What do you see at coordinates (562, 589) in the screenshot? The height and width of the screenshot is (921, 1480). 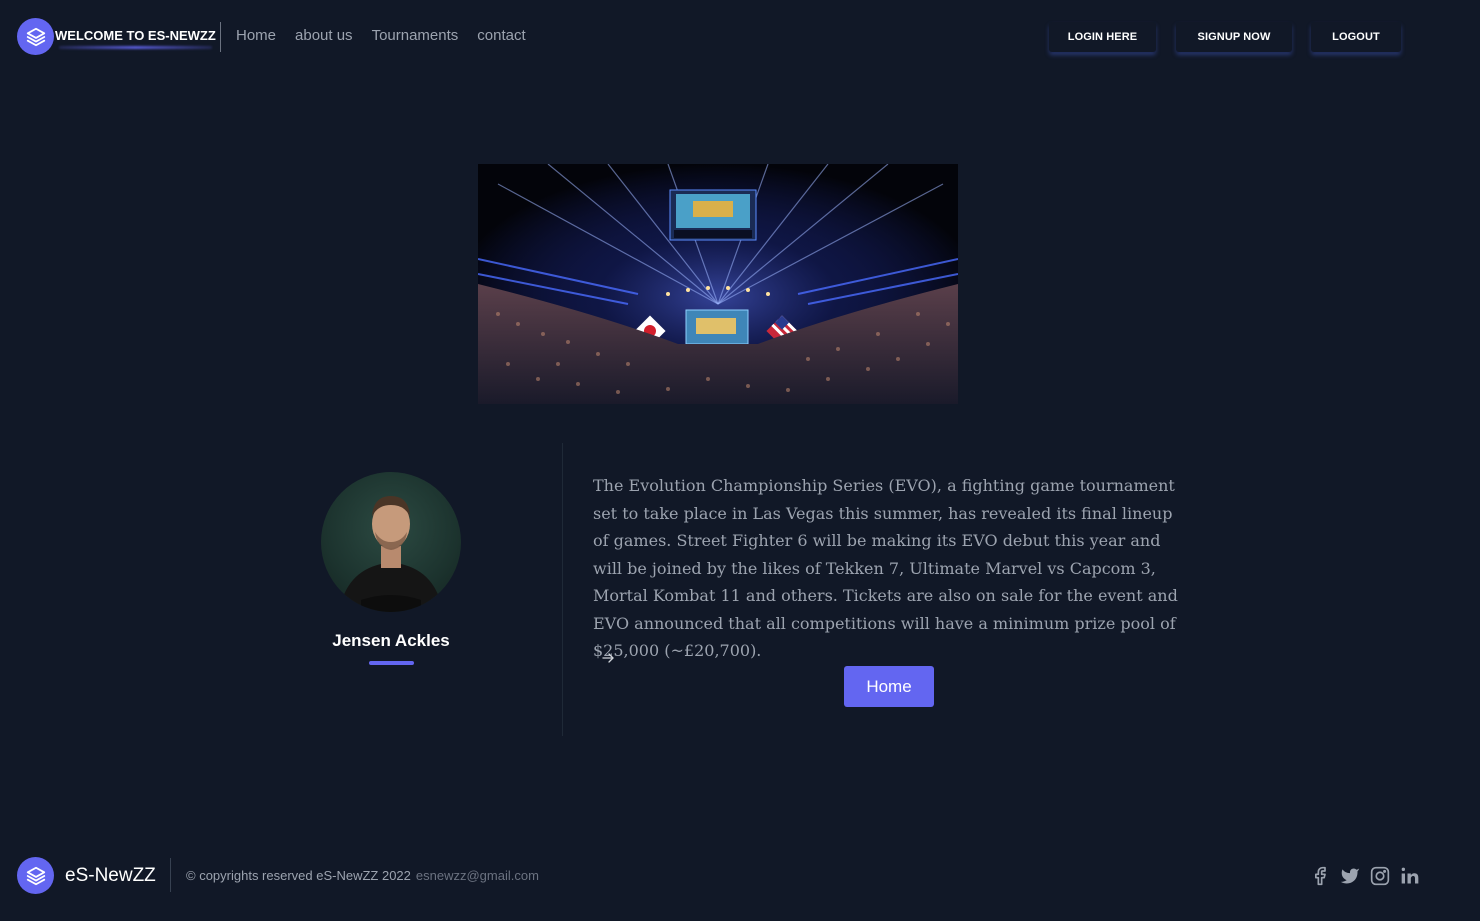 I see `vertical-divider` at bounding box center [562, 589].